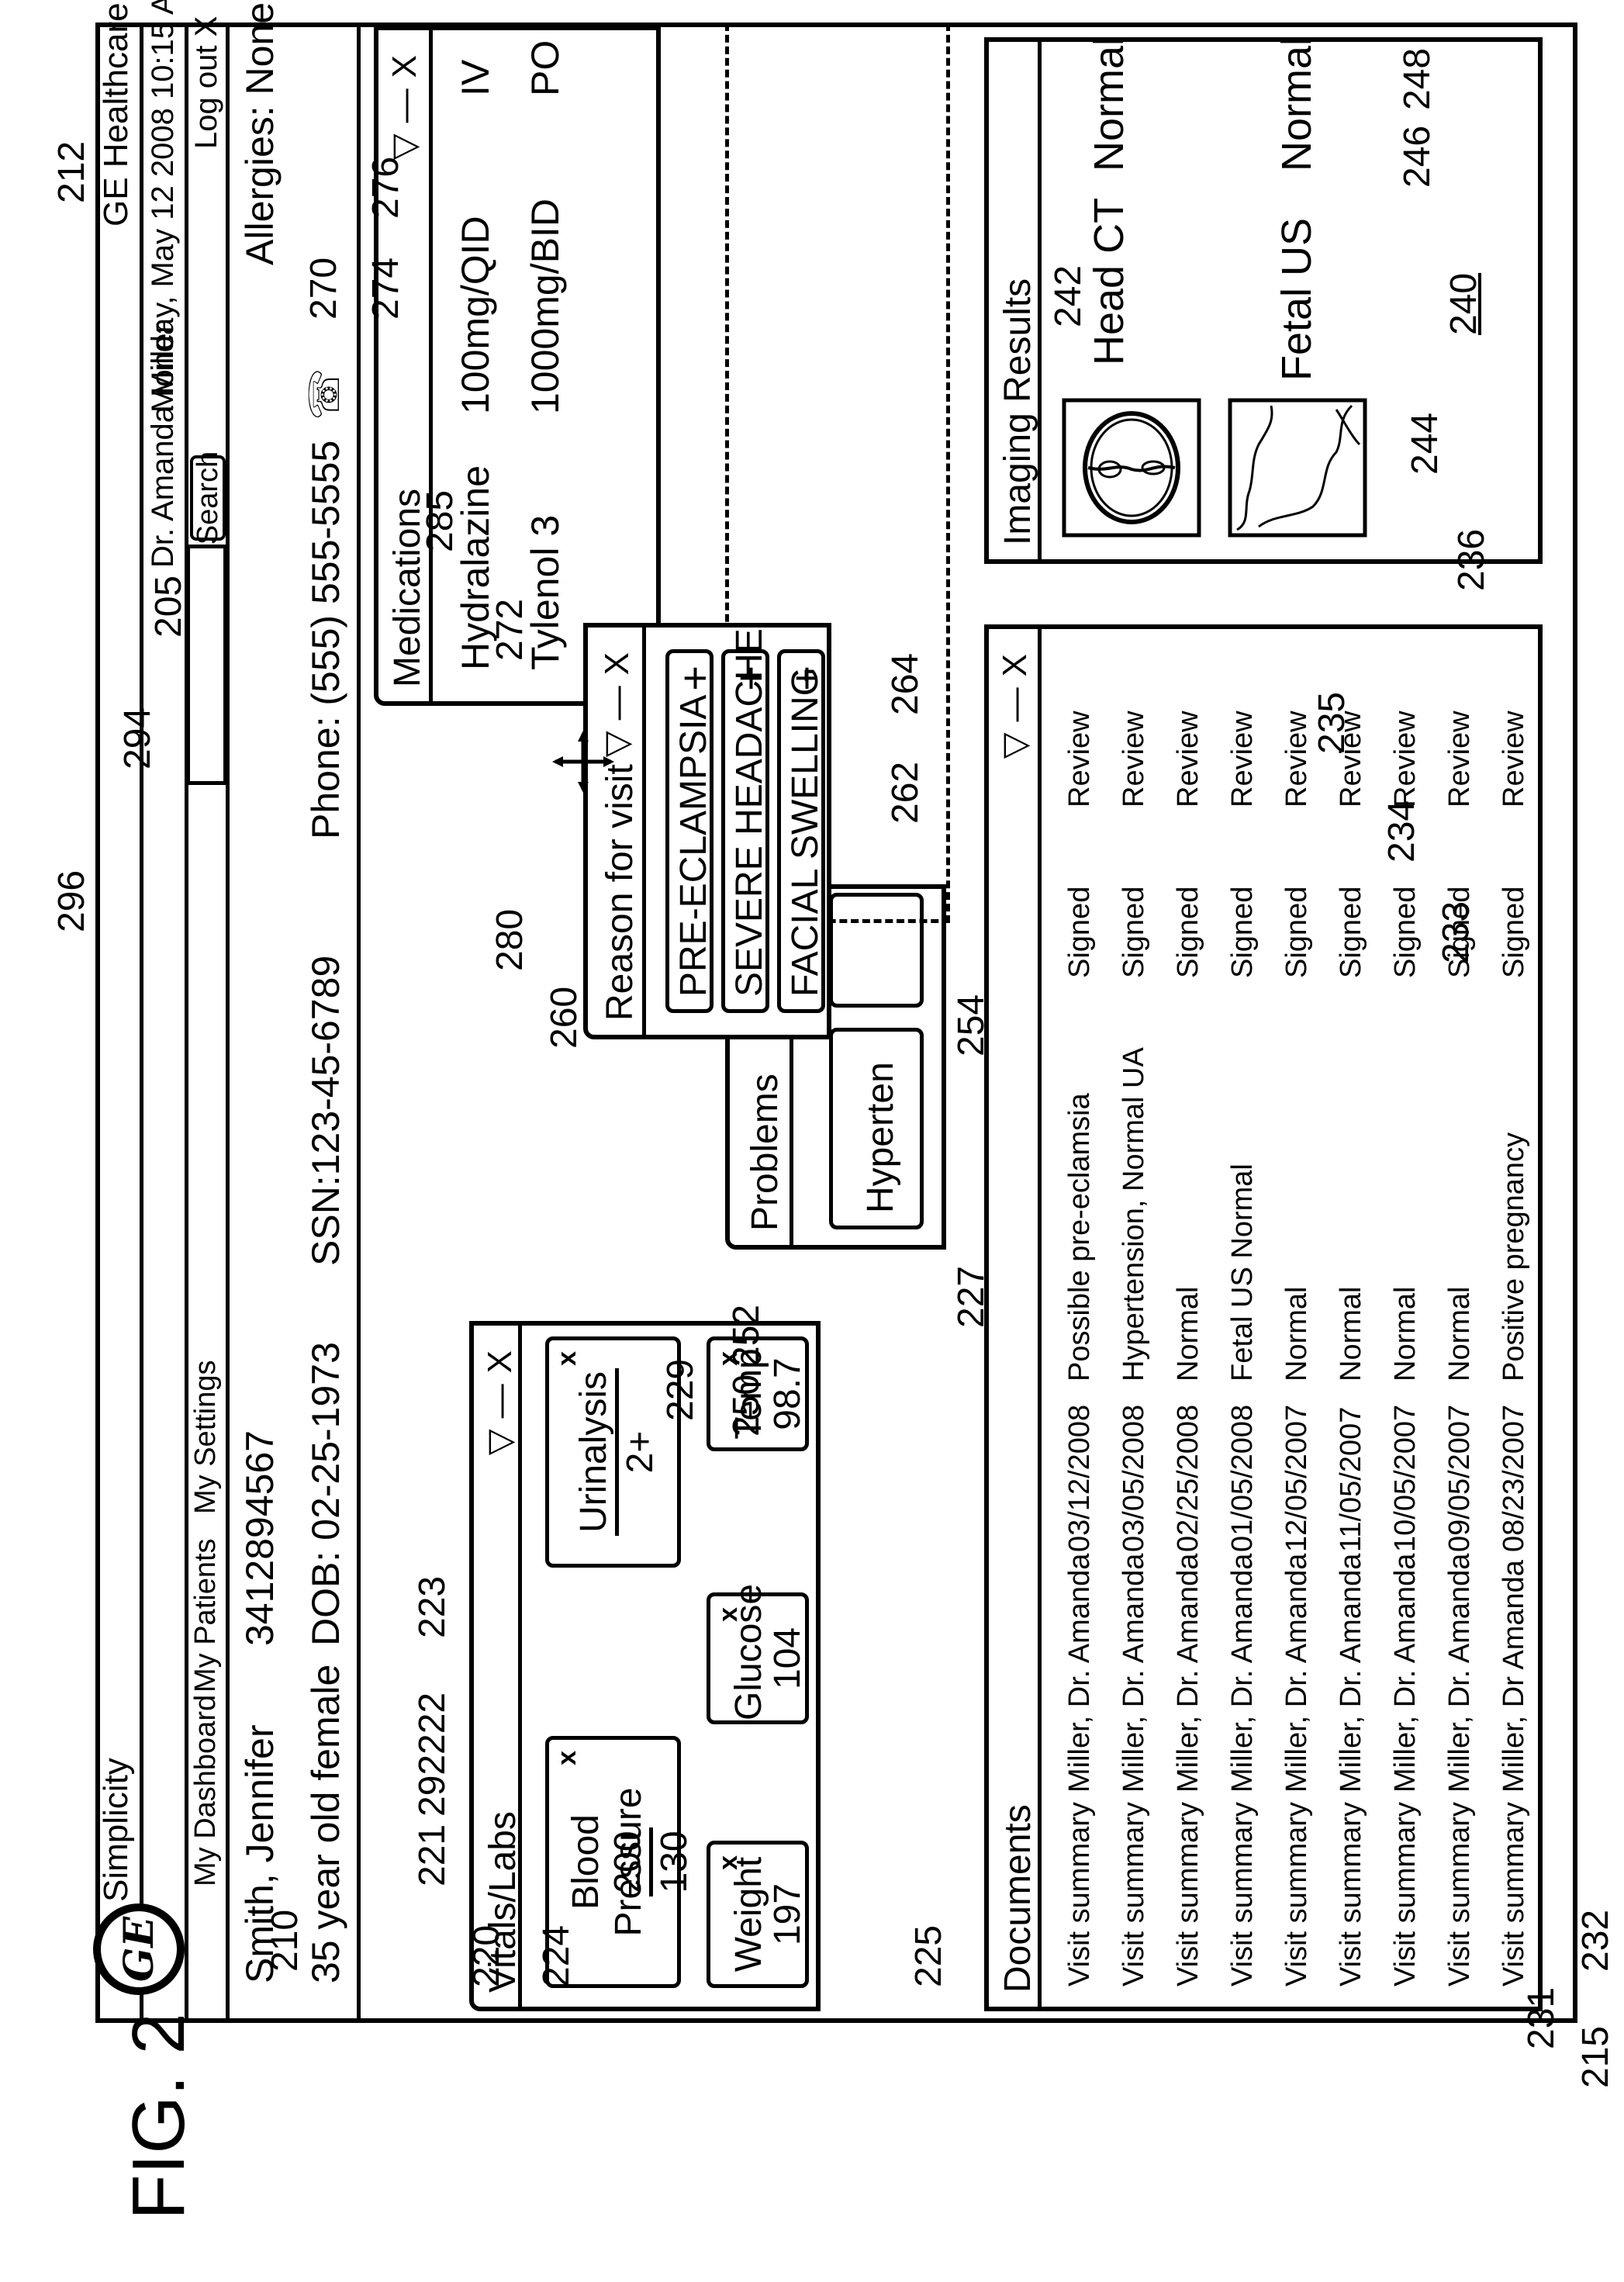 The width and height of the screenshot is (1624, 2282). I want to click on vital-tile-weight: x Weight 197, so click(758, 1914).